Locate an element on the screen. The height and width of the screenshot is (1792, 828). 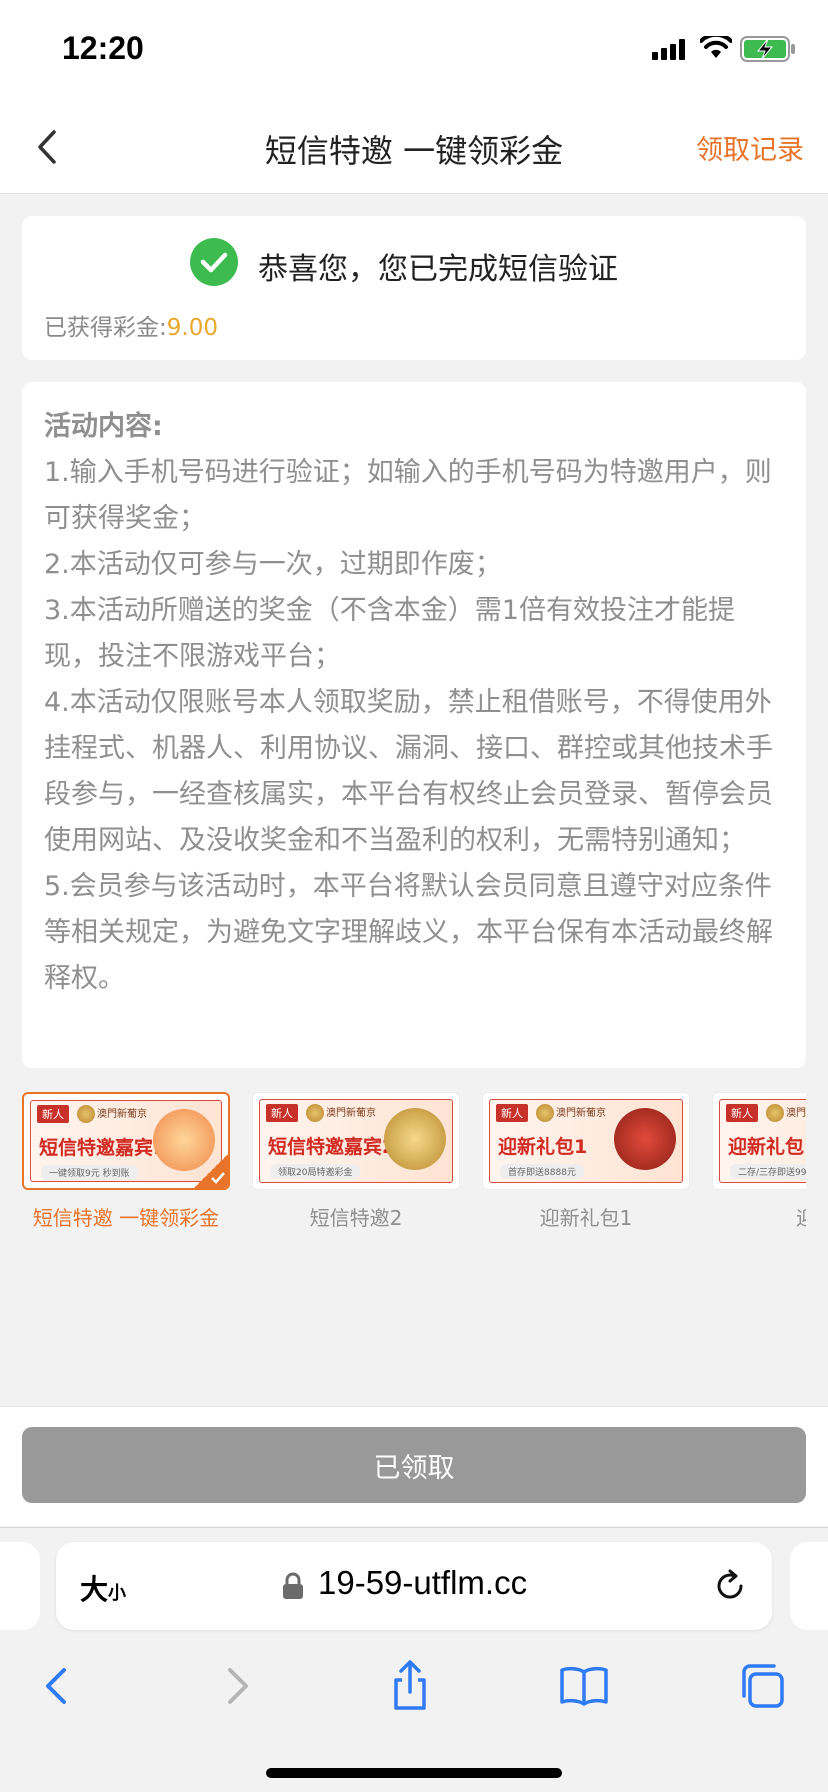
previous-tab-preview is located at coordinates (20, 1586).